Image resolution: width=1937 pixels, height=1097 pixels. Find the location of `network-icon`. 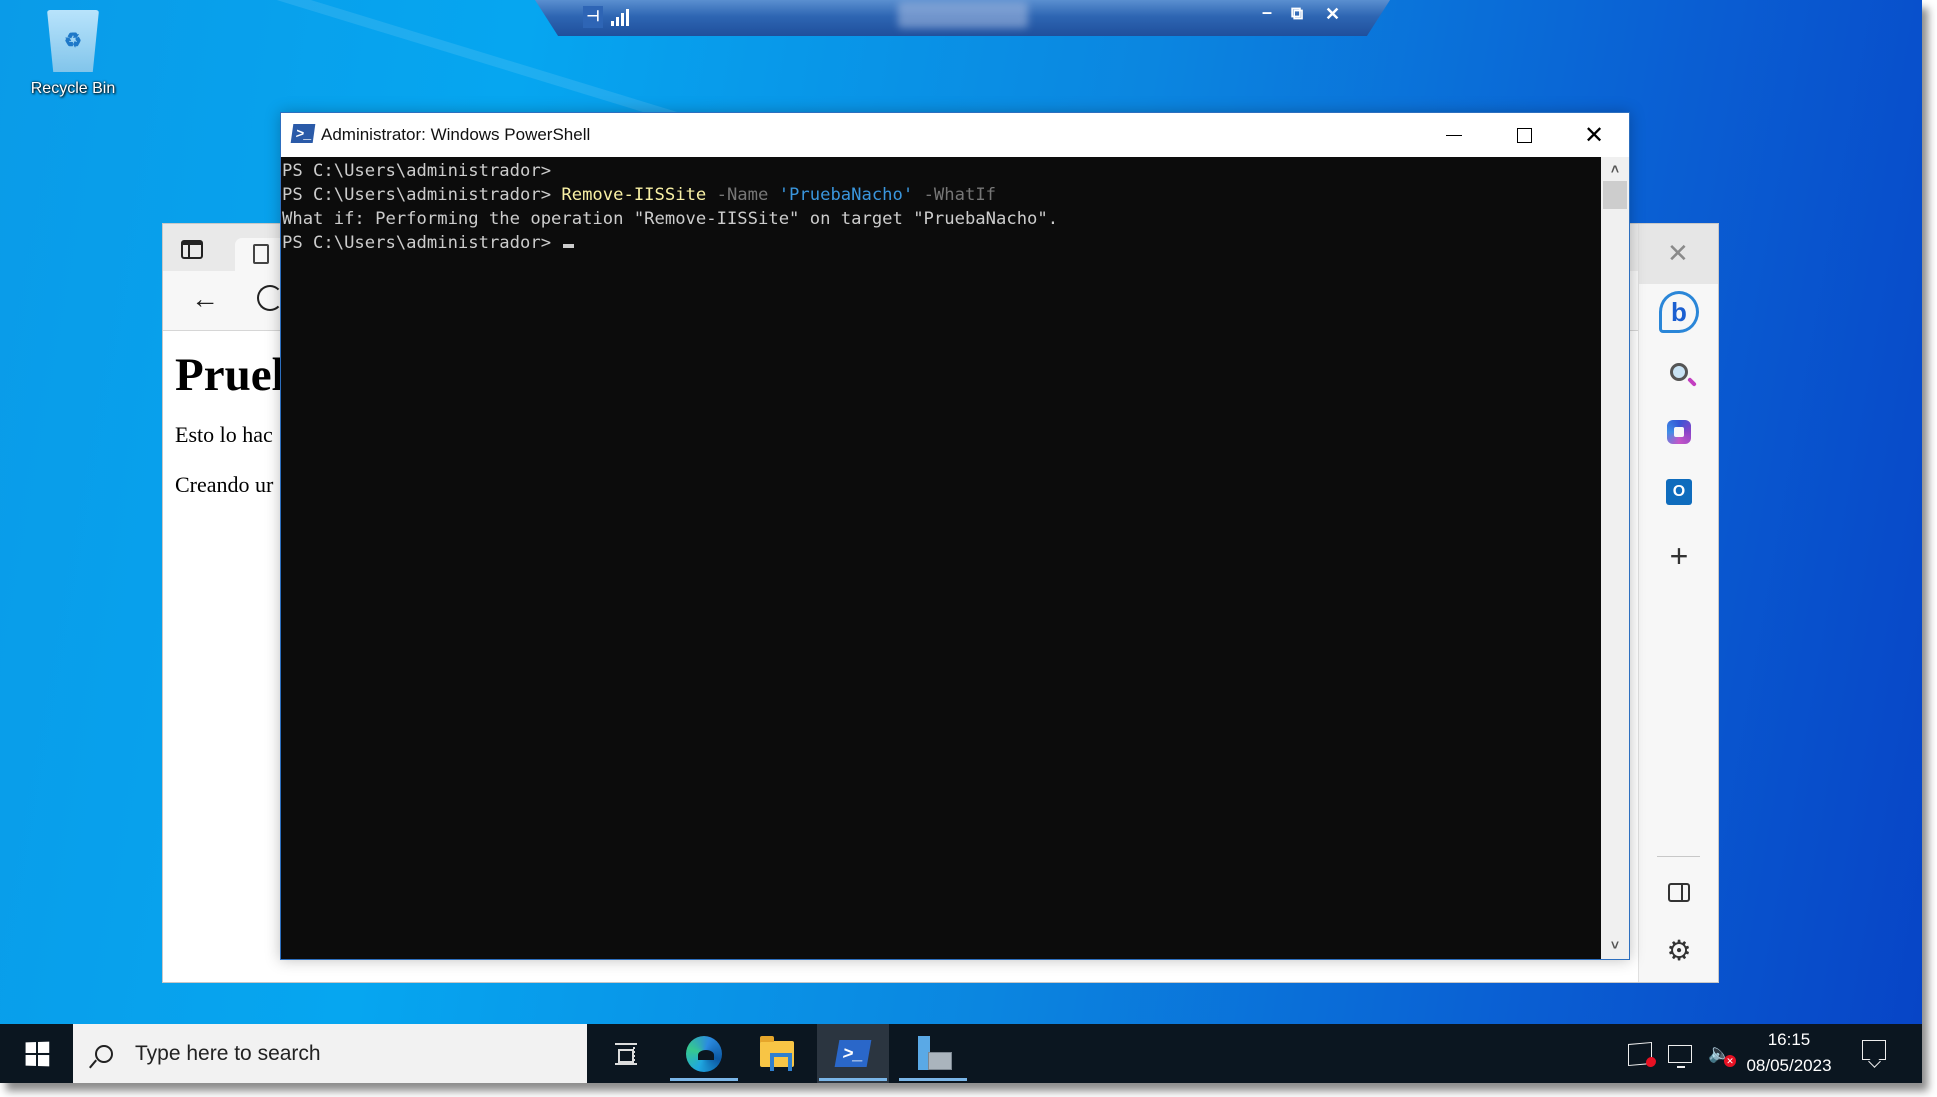

network-icon is located at coordinates (1680, 1056).